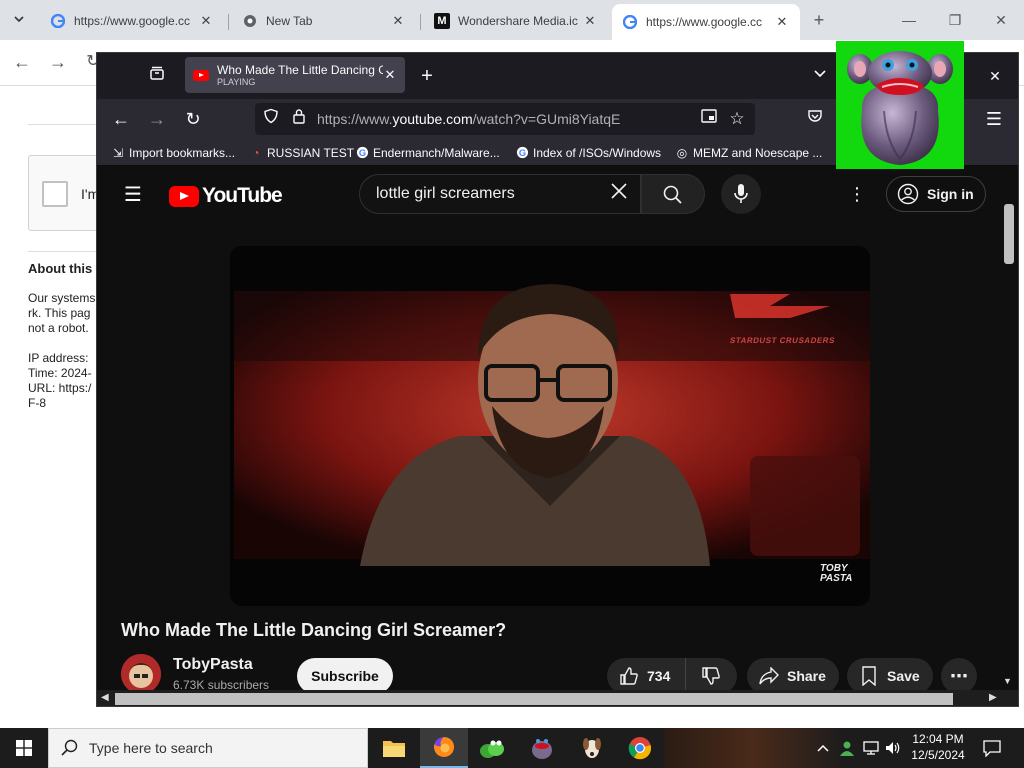  Describe the element at coordinates (769, 676) in the screenshot. I see `share-icon` at that location.